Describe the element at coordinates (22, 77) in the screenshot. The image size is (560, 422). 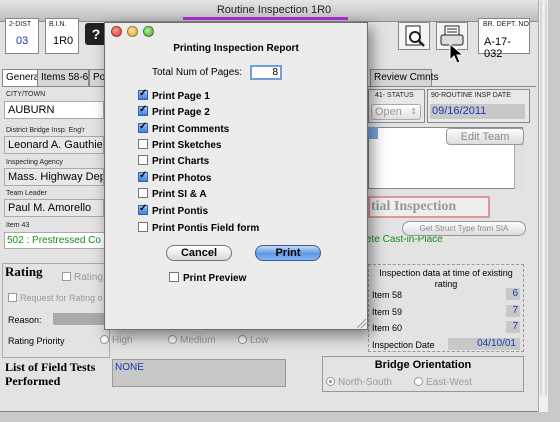
I see `tab-general: General` at that location.